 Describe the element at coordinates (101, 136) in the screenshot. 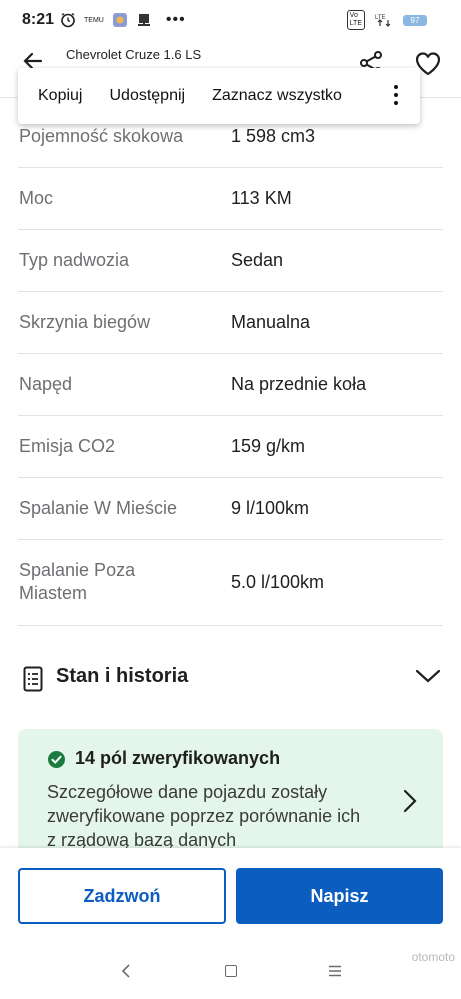

I see `spec-label: Pojemność skokowa` at that location.